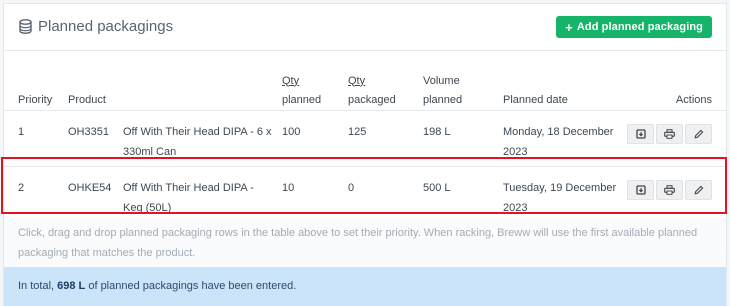  I want to click on col-volume-label: Volume, so click(441, 80).